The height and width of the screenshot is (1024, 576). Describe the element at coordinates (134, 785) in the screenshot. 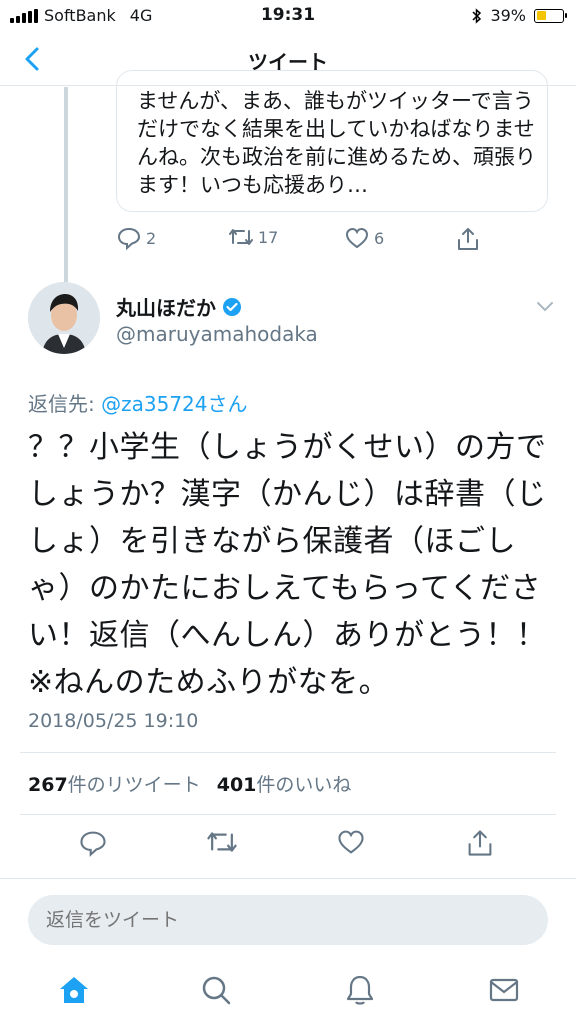

I see `retweet-stat-label: 件のリツイート` at that location.